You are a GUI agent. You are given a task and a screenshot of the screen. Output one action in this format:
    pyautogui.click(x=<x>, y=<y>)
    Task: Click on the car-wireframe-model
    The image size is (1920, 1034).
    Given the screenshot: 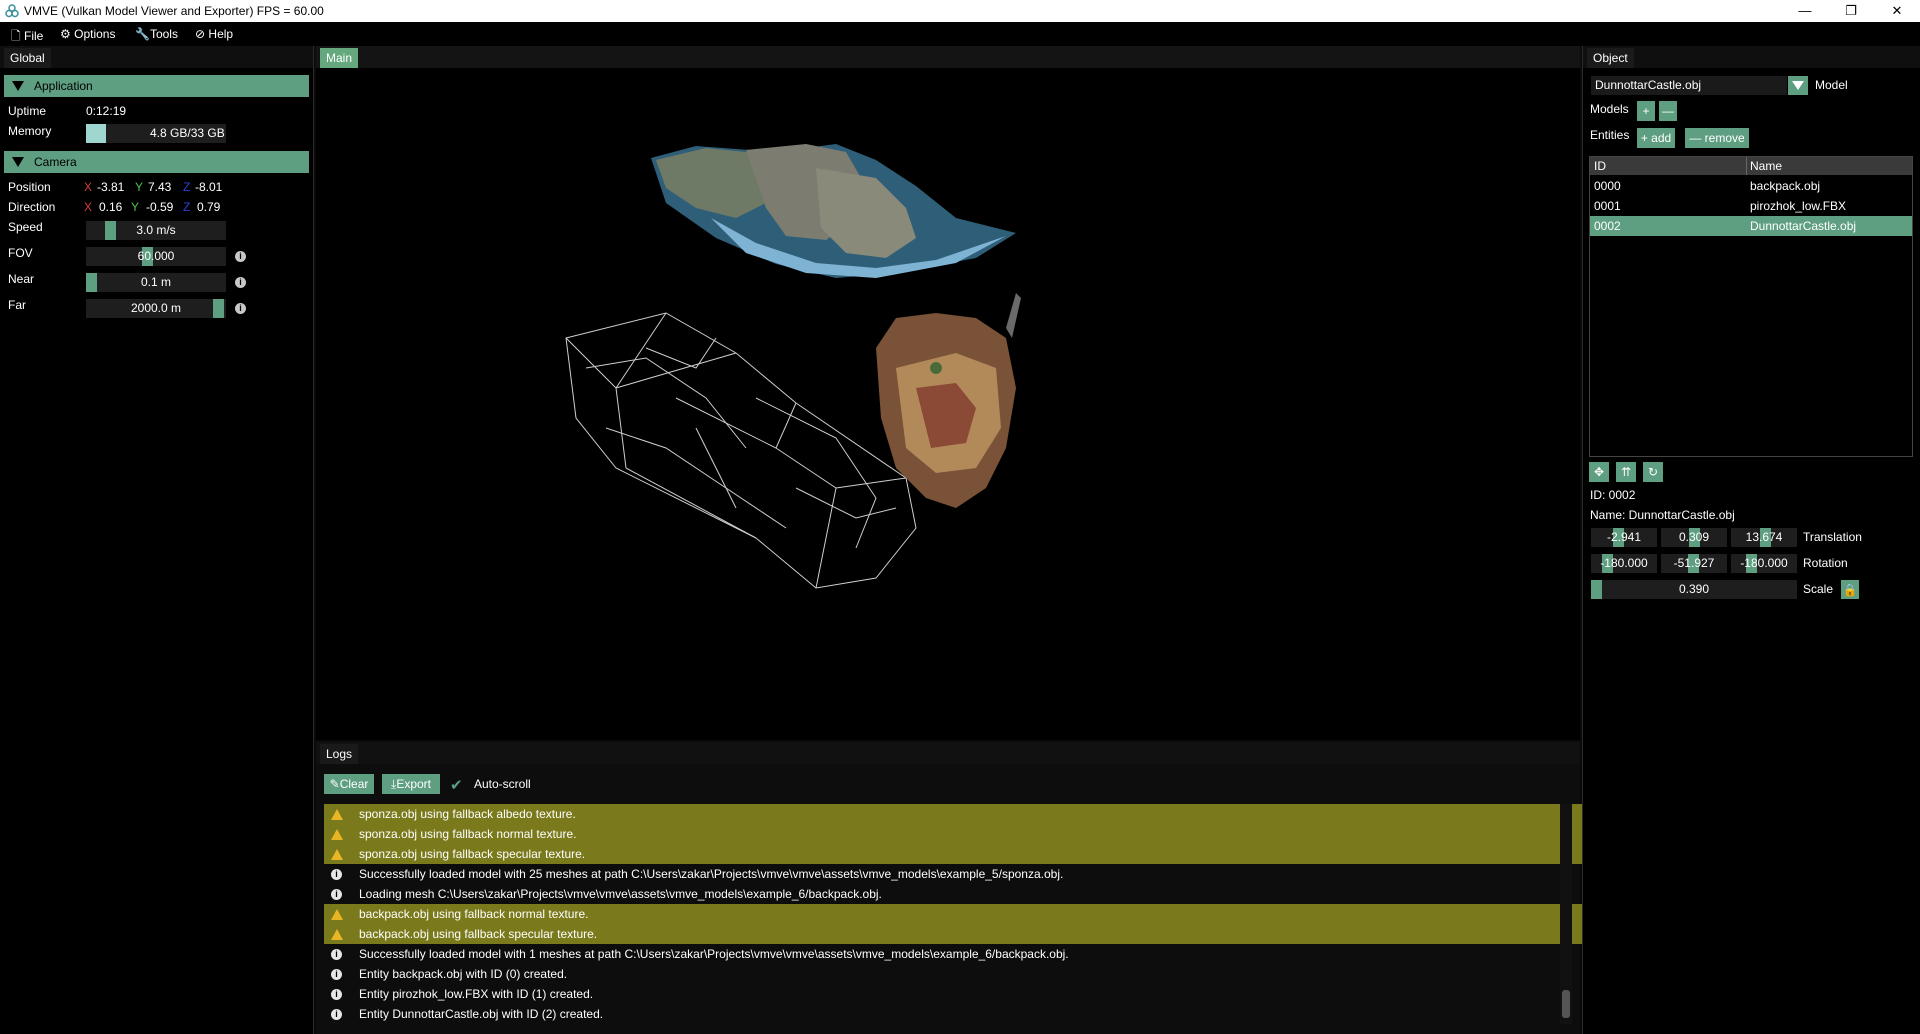 What is the action you would take?
    pyautogui.click(x=741, y=450)
    